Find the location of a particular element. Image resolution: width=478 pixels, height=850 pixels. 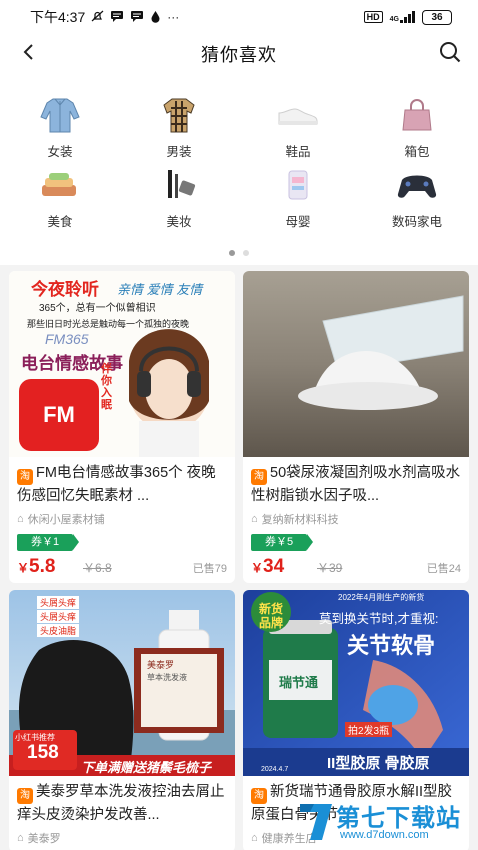

page-dot-active is located at coordinates (232, 253).